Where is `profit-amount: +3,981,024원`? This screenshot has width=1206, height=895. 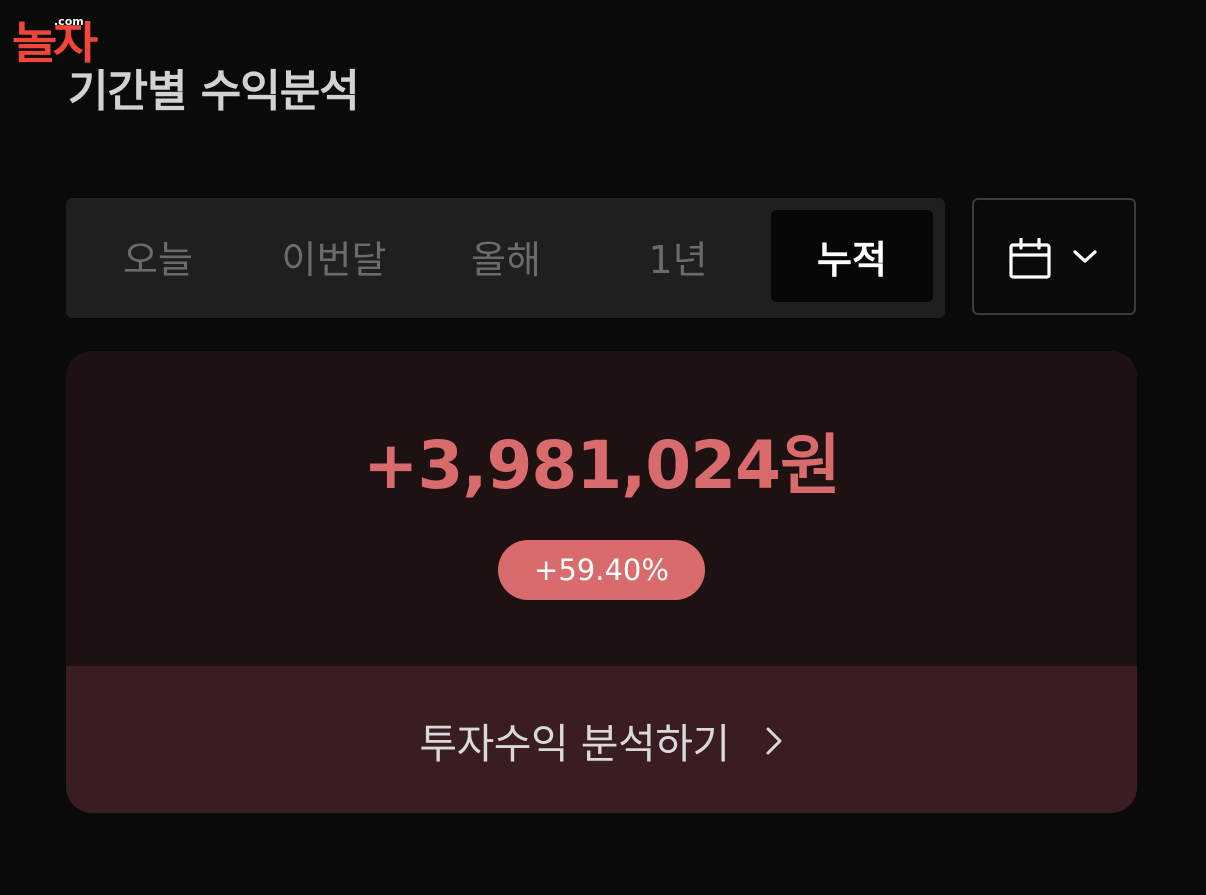 profit-amount: +3,981,024원 is located at coordinates (602, 465).